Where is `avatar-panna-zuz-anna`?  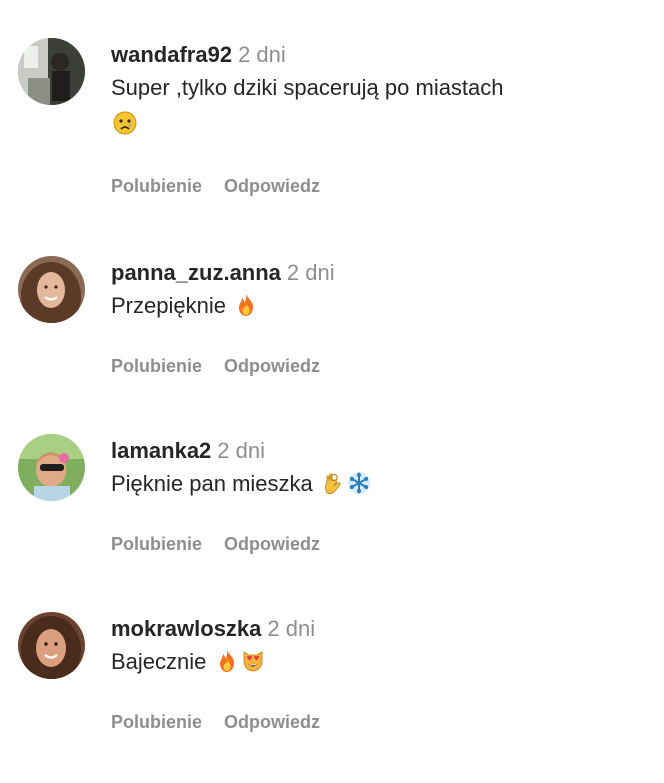 avatar-panna-zuz-anna is located at coordinates (51, 289).